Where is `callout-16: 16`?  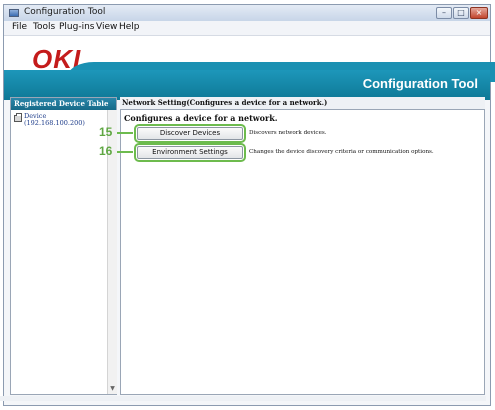
callout-16: 16 is located at coordinates (106, 151).